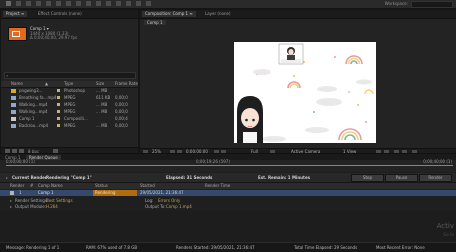 The width and height of the screenshot is (456, 252). I want to click on column-render: Render, so click(17, 186).